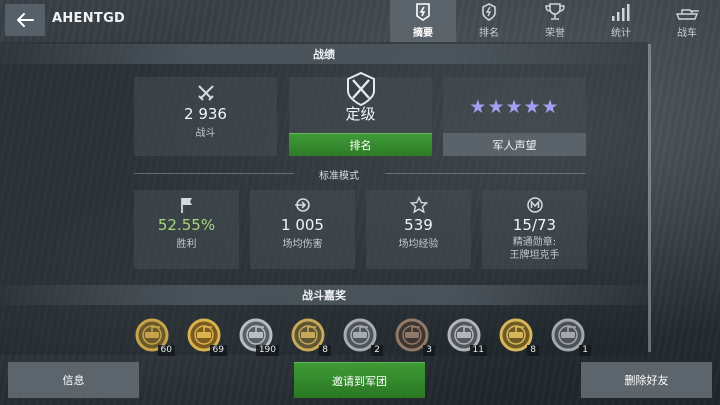  I want to click on award-medal: 1, so click(570, 336).